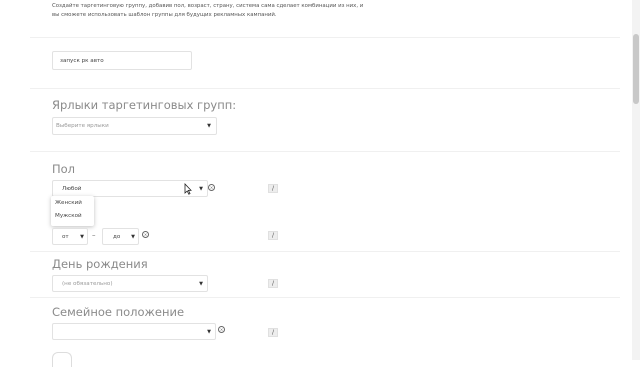 The image size is (640, 367). Describe the element at coordinates (68, 203) in the screenshot. I see `gender-option-female: Женский` at that location.